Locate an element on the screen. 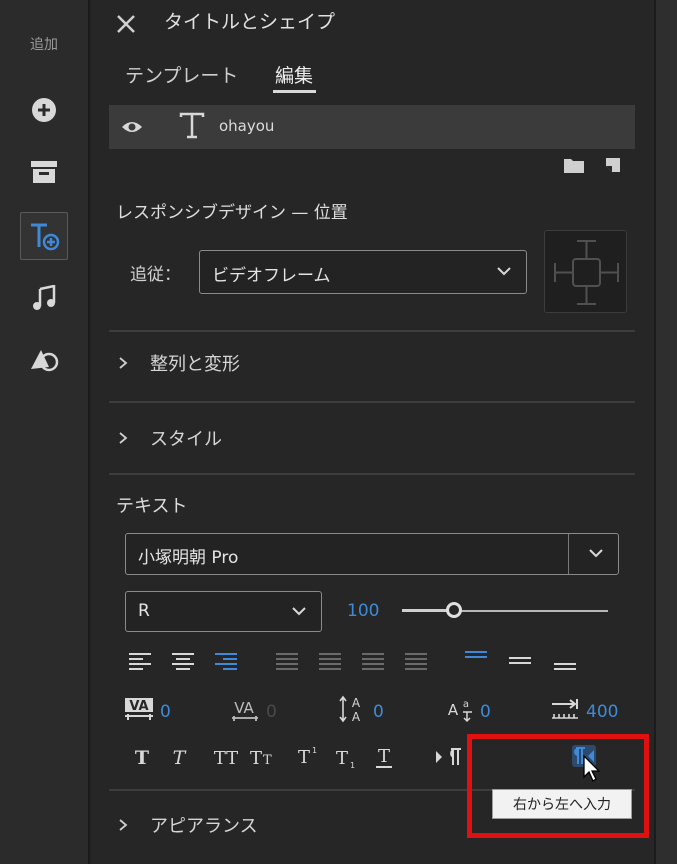 This screenshot has width=677, height=864. right-scroll-strip is located at coordinates (665, 432).